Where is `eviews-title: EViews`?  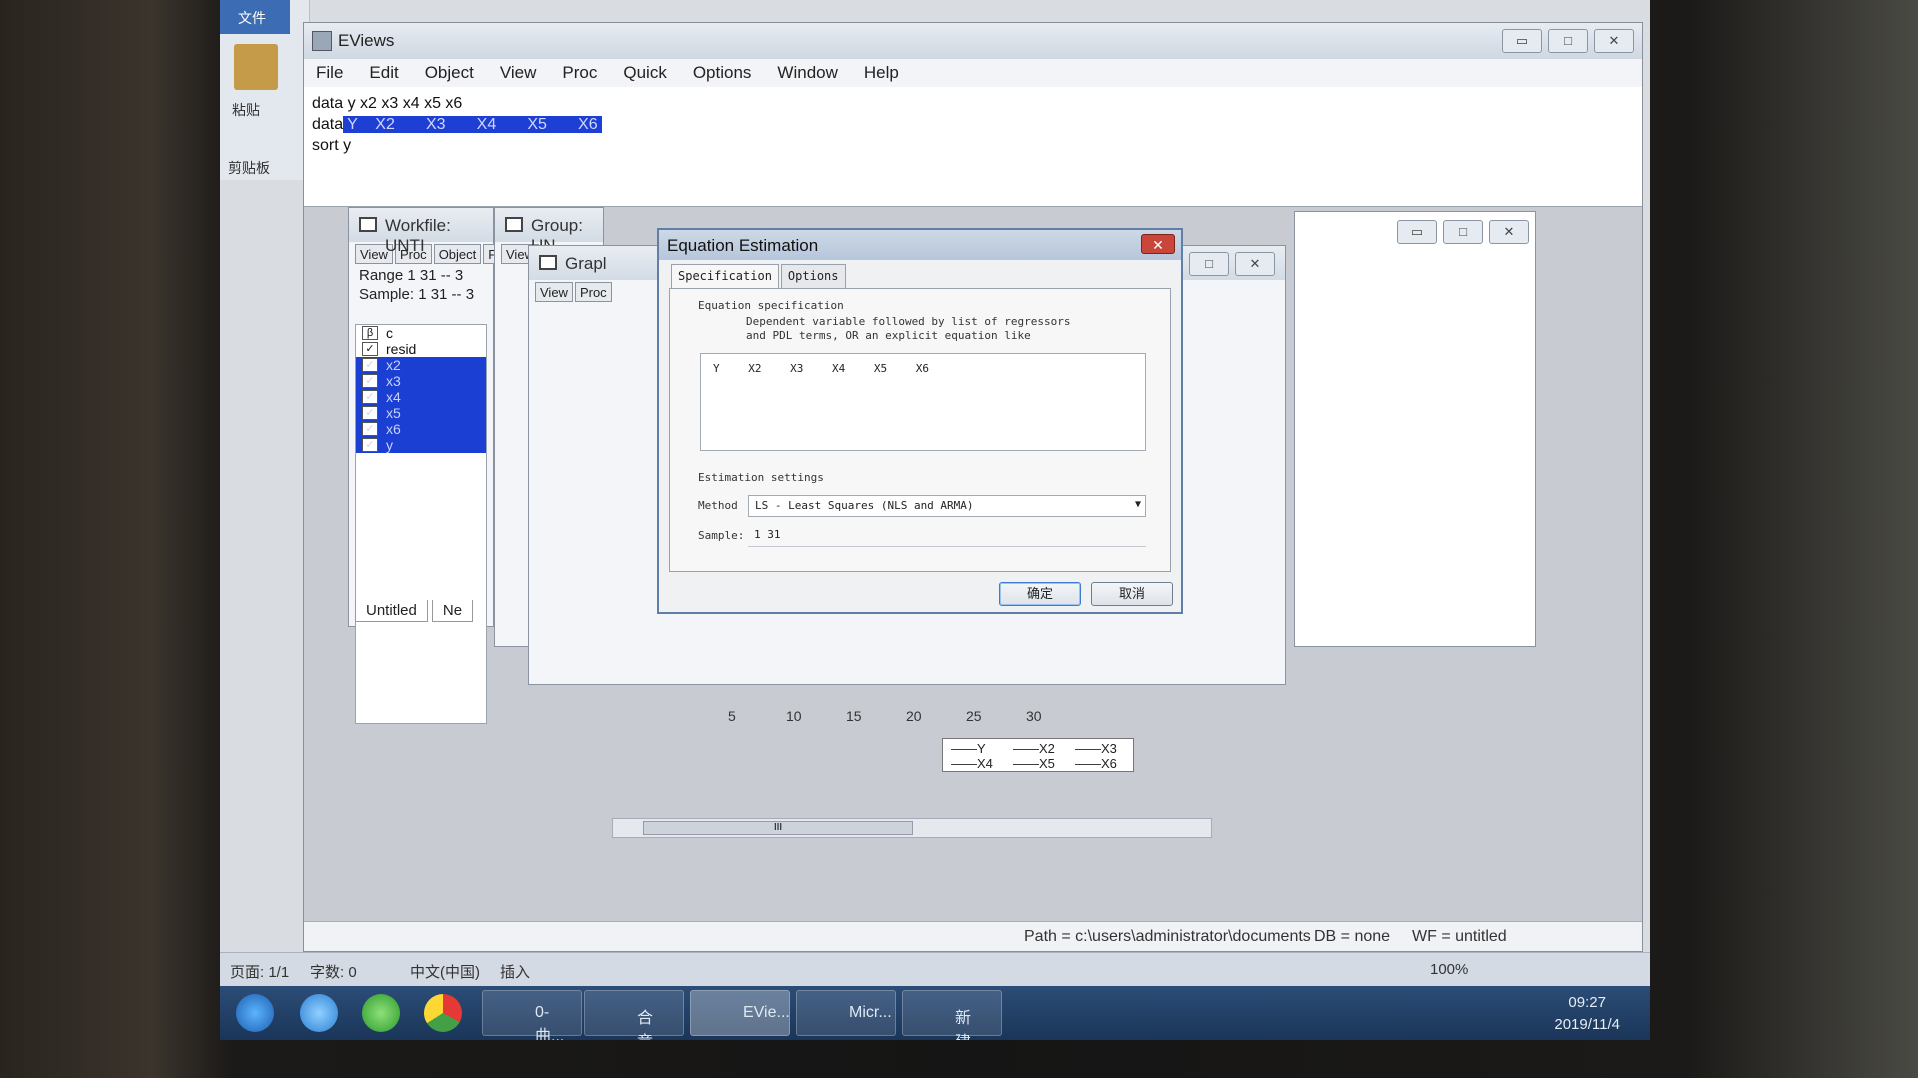
eviews-title: EViews is located at coordinates (366, 40).